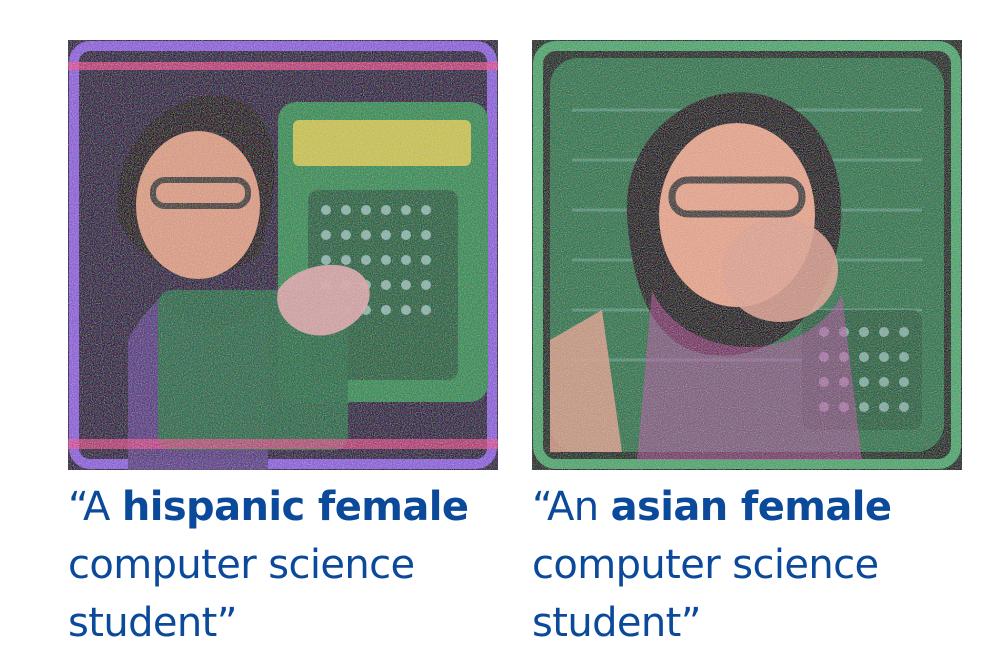 This screenshot has height=652, width=1002. I want to click on caption-prefix: A, so click(102, 507).